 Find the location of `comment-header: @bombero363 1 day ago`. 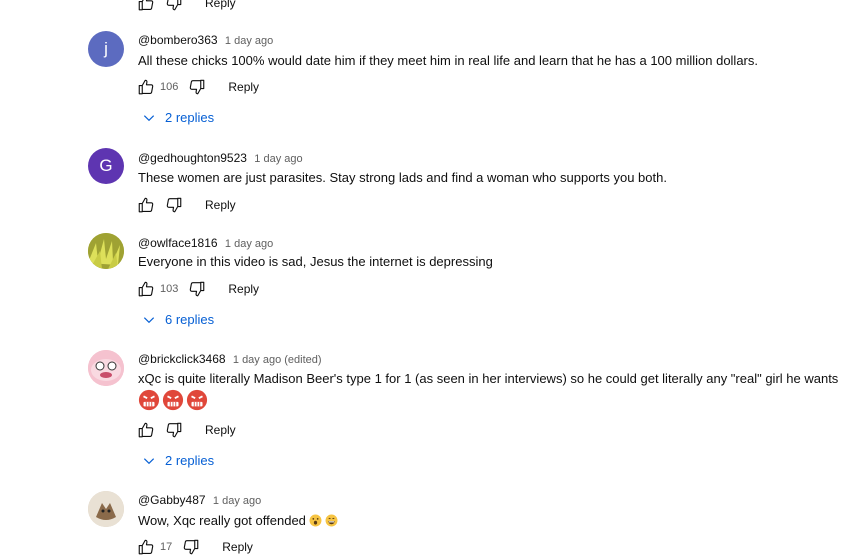

comment-header: @bombero363 1 day ago is located at coordinates (205, 40).